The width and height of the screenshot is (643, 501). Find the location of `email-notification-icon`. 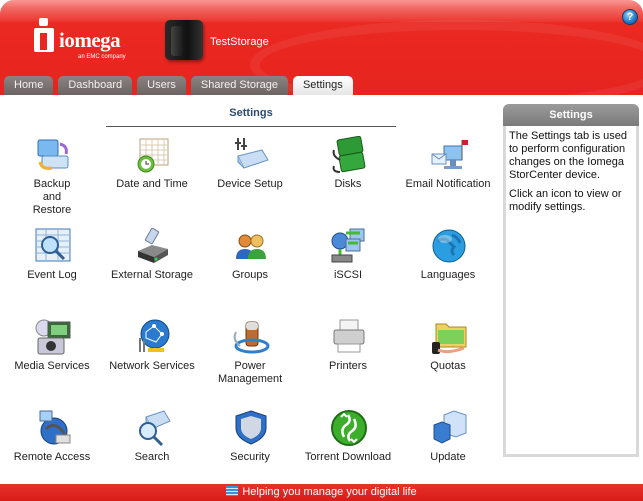

email-notification-icon is located at coordinates (449, 155).